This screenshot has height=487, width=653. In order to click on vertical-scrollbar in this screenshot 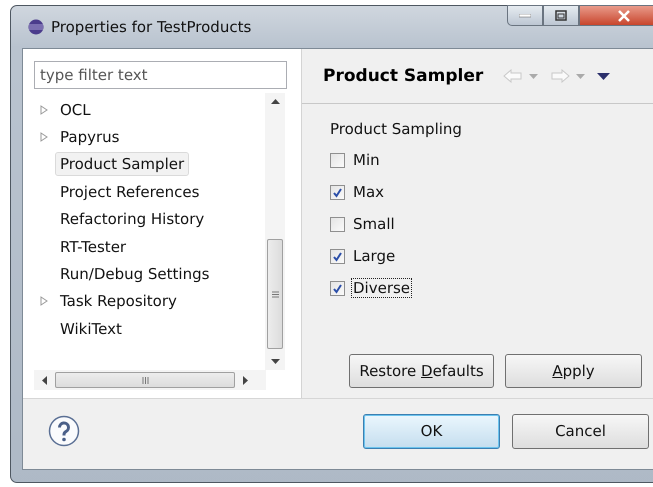, I will do `click(275, 231)`.